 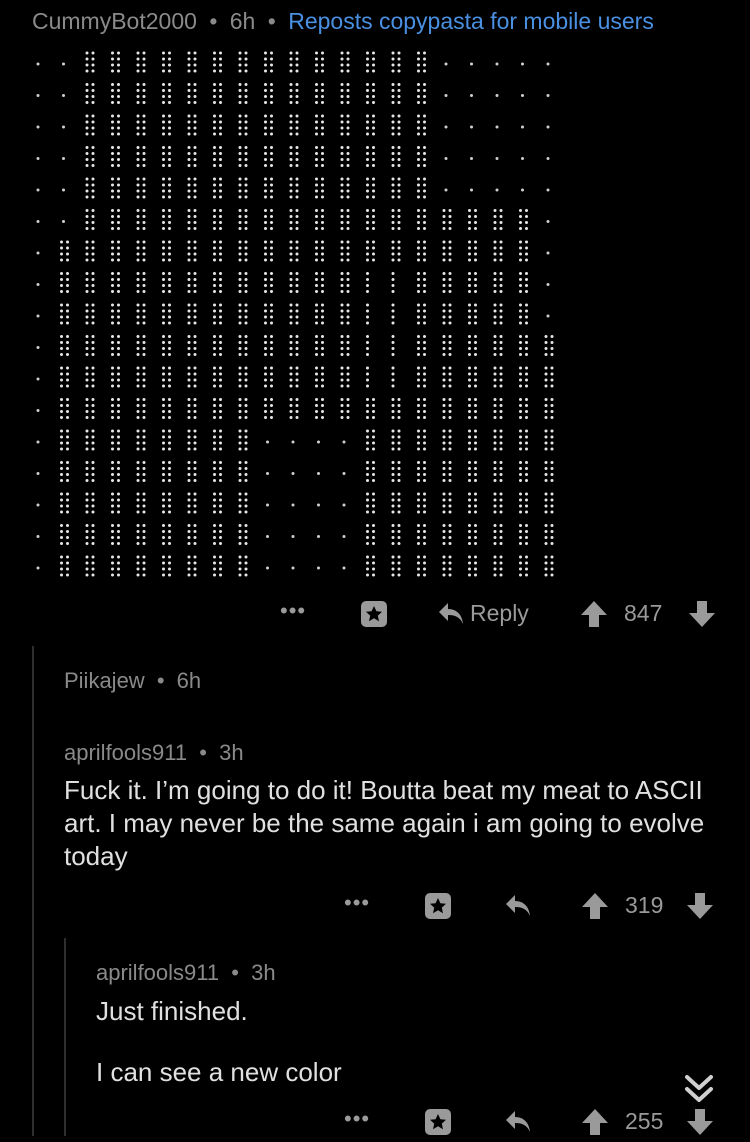 I want to click on collapsed-comment-header: Piikajew • 6h, so click(x=132, y=681).